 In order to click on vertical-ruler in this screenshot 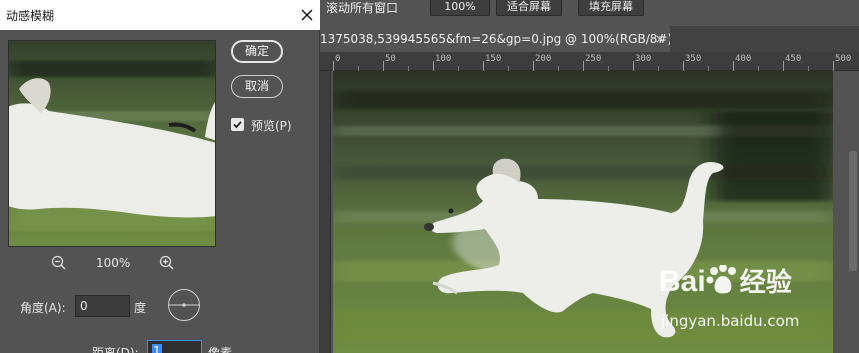, I will do `click(325, 212)`.